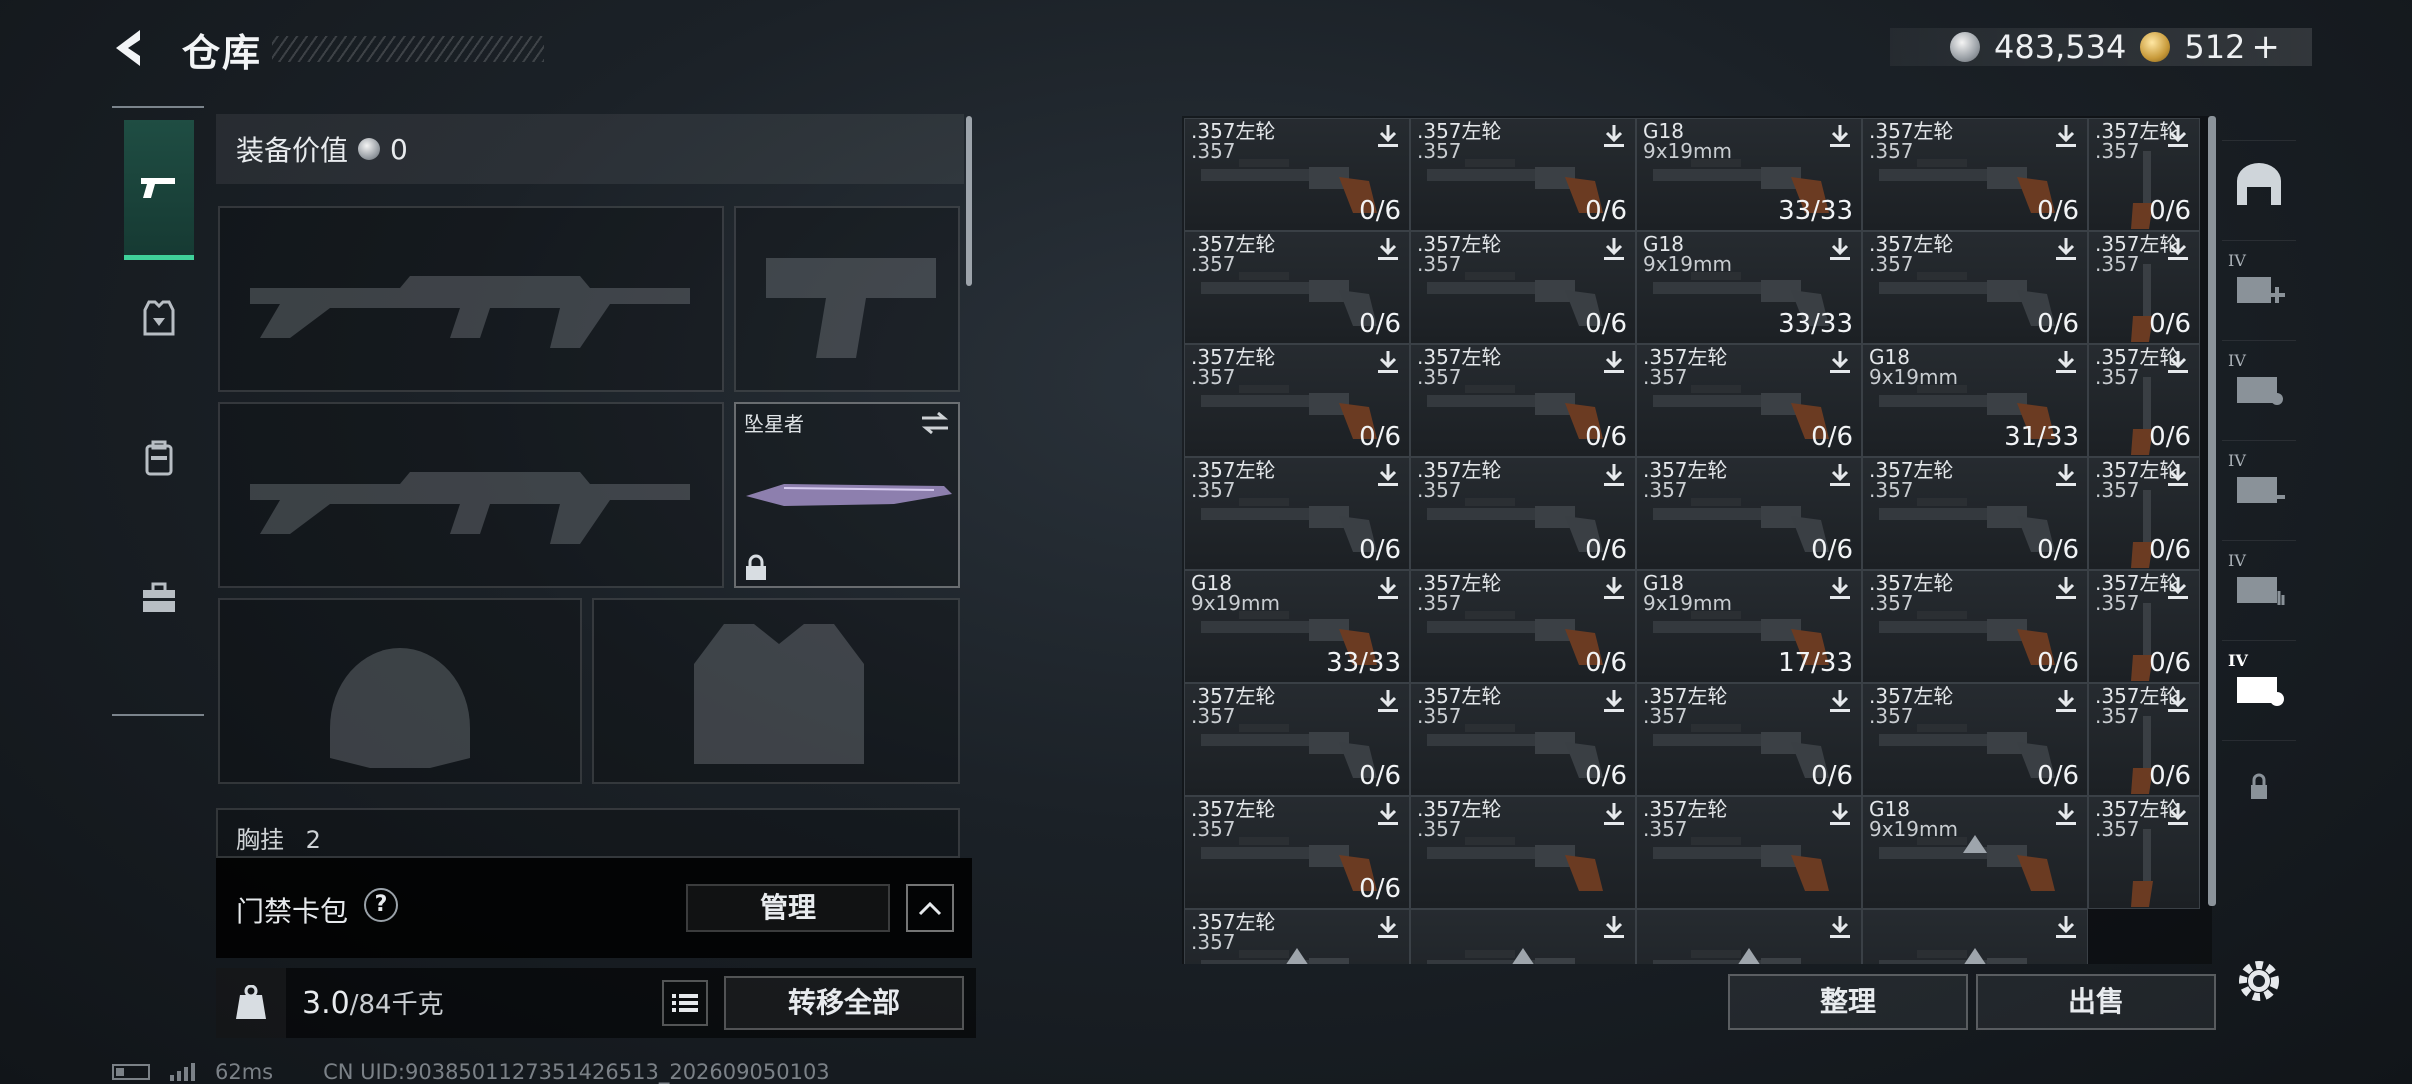 The image size is (2412, 1084). What do you see at coordinates (159, 458) in the screenshot?
I see `tab-backpack` at bounding box center [159, 458].